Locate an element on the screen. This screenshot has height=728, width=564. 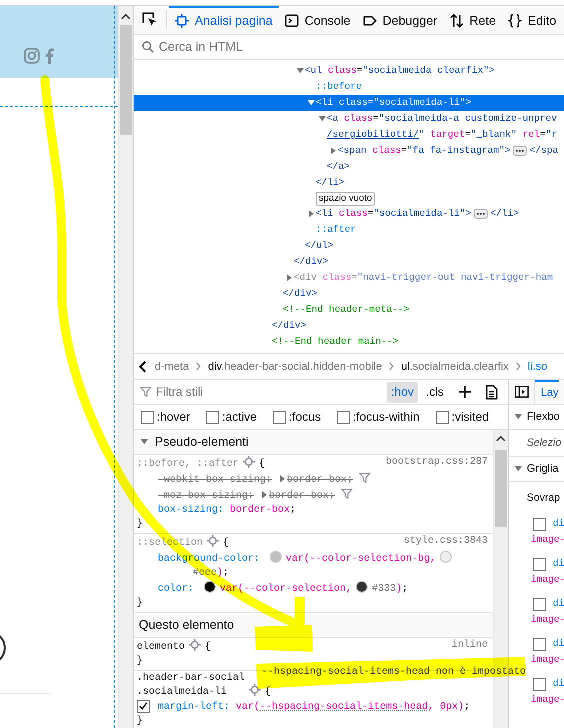
css-property: box-sizing: is located at coordinates (191, 510).